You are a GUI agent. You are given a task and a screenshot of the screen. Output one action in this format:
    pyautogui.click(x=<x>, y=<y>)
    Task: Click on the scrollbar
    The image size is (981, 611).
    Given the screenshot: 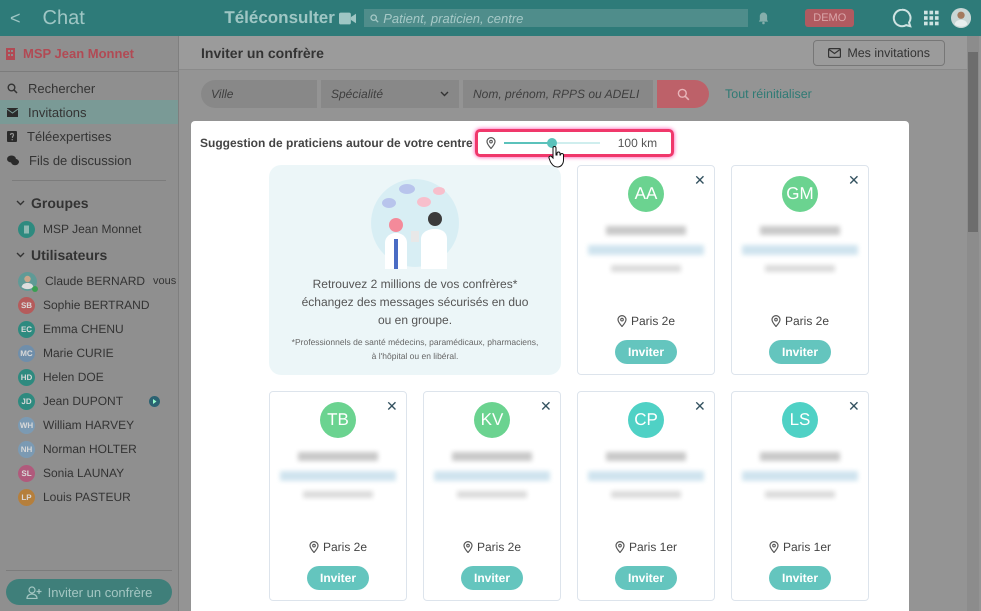 What is the action you would take?
    pyautogui.click(x=973, y=323)
    